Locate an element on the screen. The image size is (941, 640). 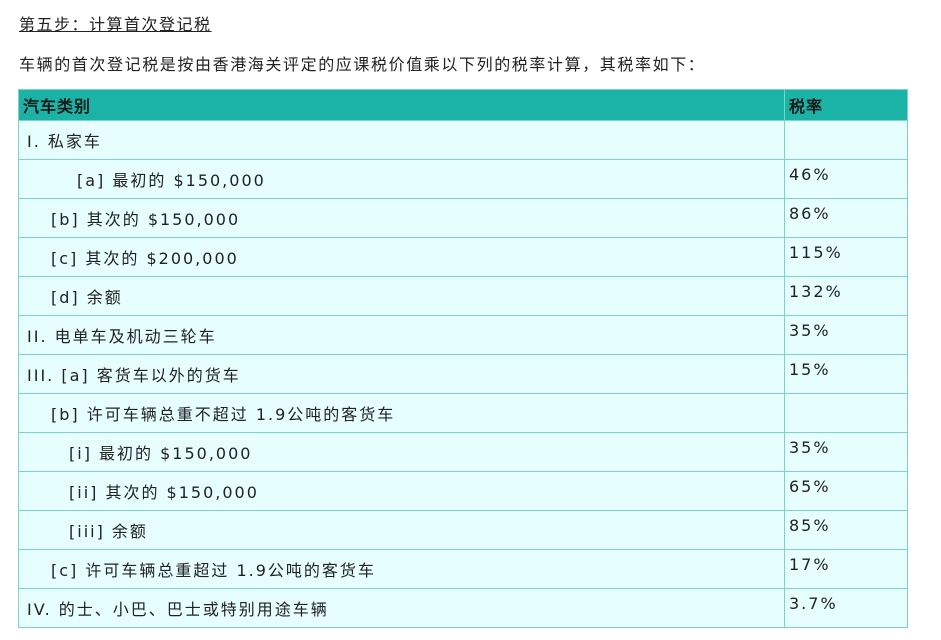
table-row: II. 电单车及机动三轮车 35% is located at coordinates (463, 335).